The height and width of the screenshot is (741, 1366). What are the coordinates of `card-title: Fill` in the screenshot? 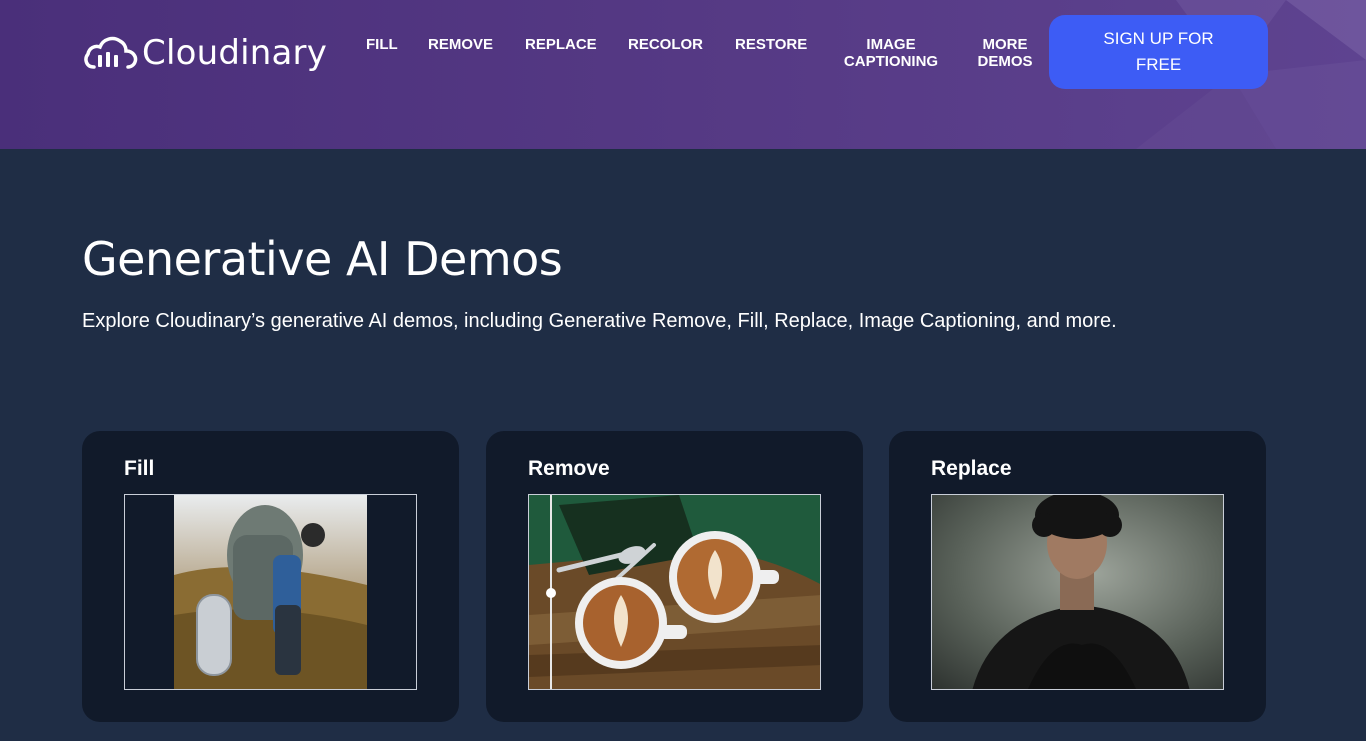 It's located at (139, 468).